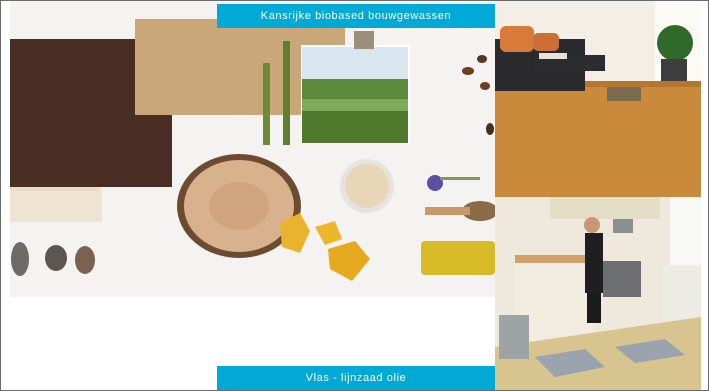 The width and height of the screenshot is (709, 391). Describe the element at coordinates (356, 16) in the screenshot. I see `top-banner: Kansrijke biobased bouwgewassen` at that location.